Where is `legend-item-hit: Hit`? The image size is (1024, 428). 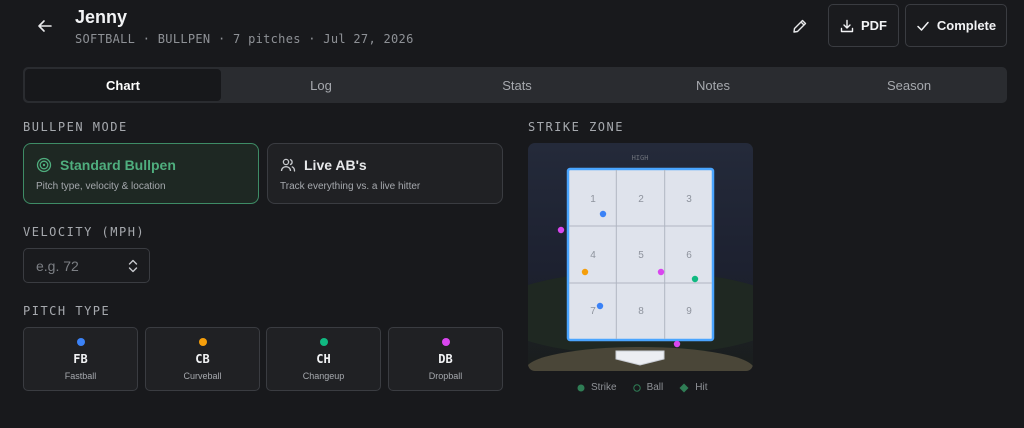
legend-item-hit: Hit is located at coordinates (693, 387).